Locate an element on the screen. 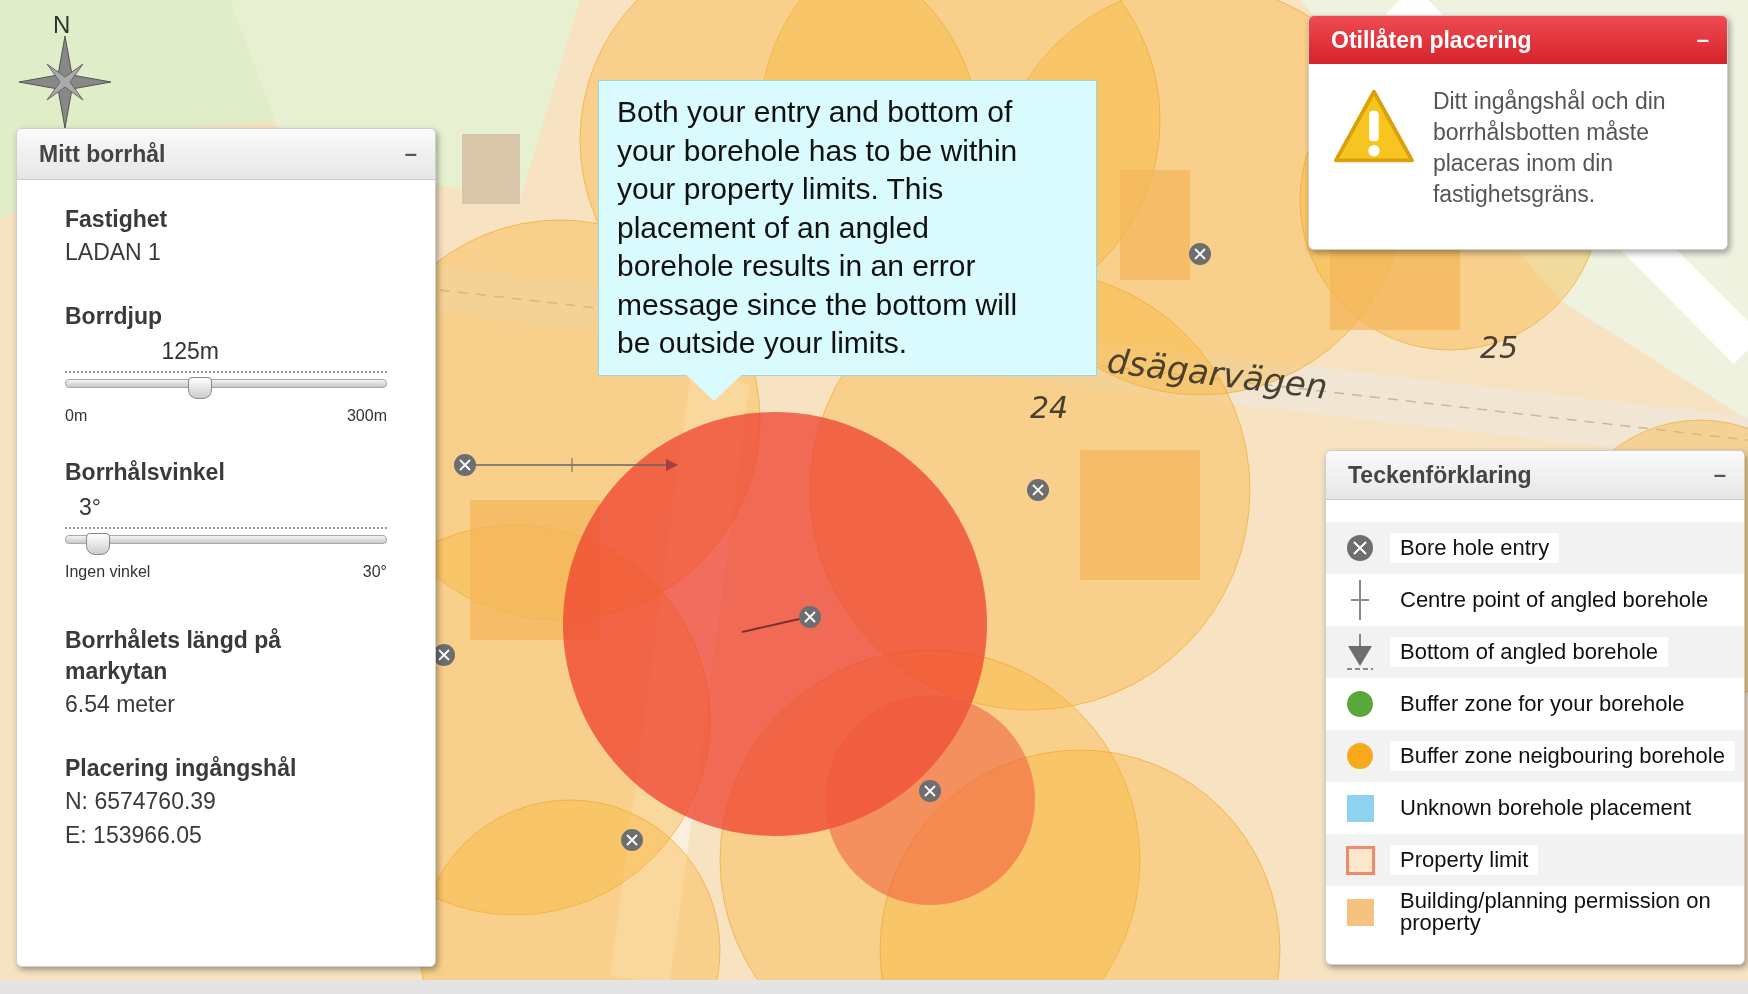 The image size is (1748, 994). field-label: Fastighet is located at coordinates (117, 219).